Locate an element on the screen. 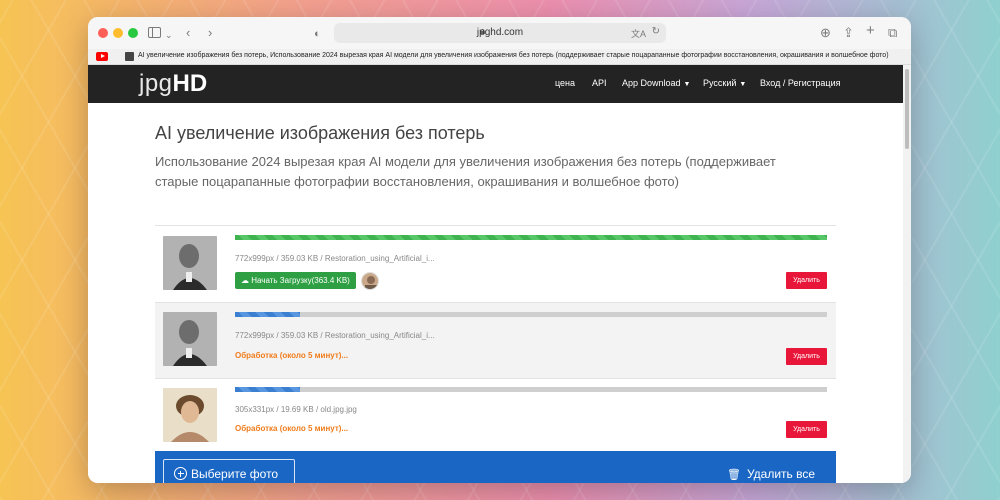 The height and width of the screenshot is (500, 1000). add-circle-icon is located at coordinates (180, 473).